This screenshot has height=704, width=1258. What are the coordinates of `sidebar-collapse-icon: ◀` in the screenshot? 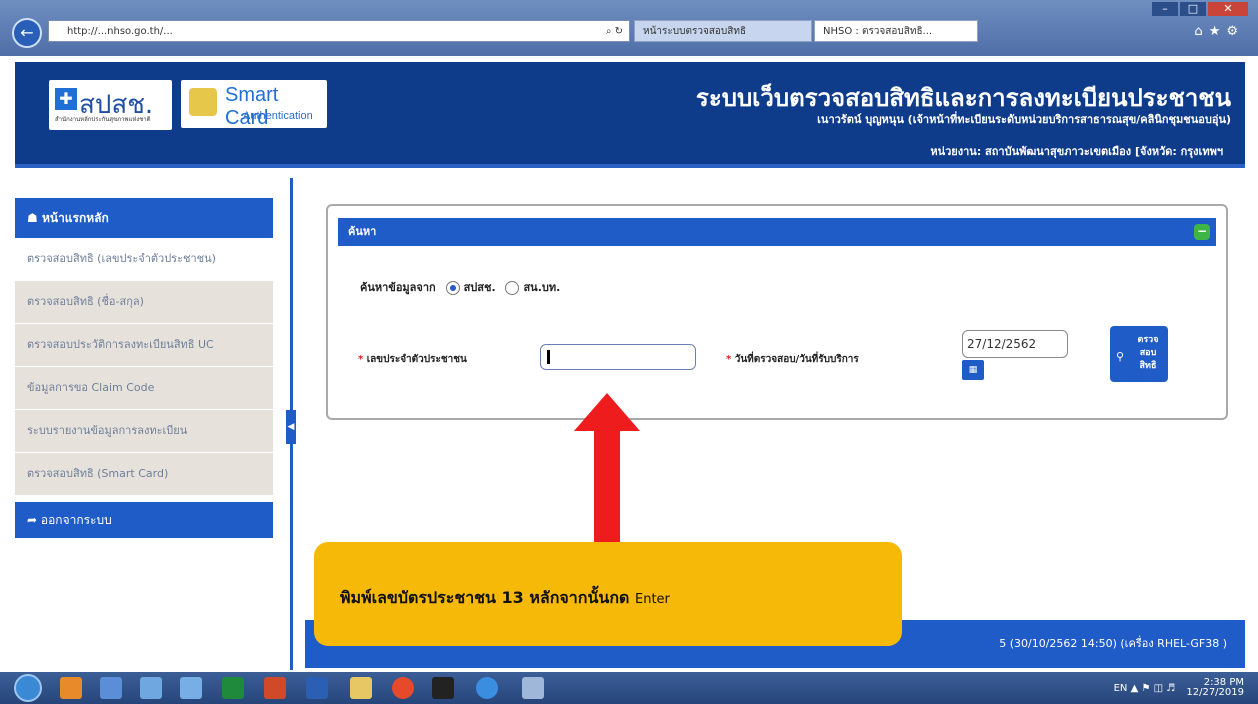 It's located at (291, 427).